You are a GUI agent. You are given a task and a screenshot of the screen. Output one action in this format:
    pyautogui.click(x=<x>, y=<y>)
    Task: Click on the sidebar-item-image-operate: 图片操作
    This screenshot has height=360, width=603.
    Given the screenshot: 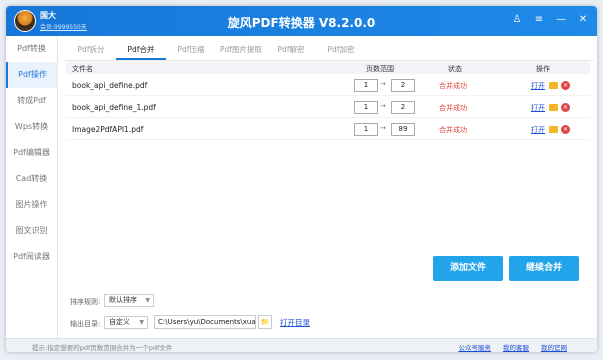 What is the action you would take?
    pyautogui.click(x=31, y=205)
    